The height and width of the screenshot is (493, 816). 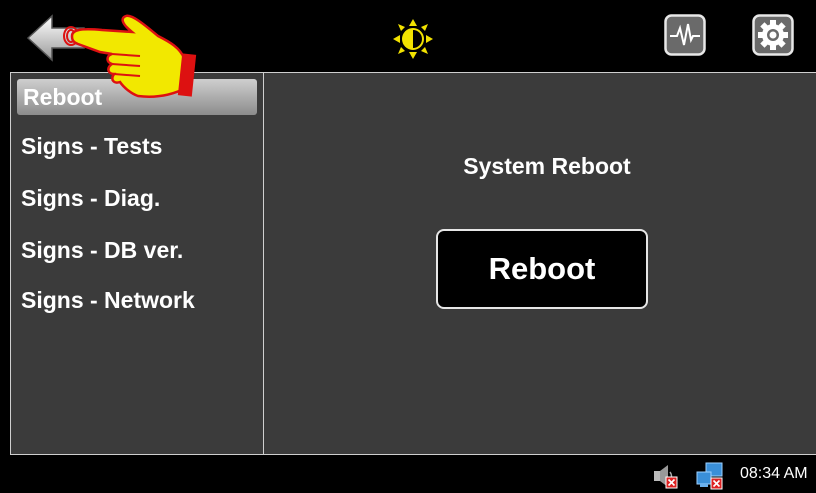 I want to click on sidebar-item-label: Reboot, so click(x=63, y=97).